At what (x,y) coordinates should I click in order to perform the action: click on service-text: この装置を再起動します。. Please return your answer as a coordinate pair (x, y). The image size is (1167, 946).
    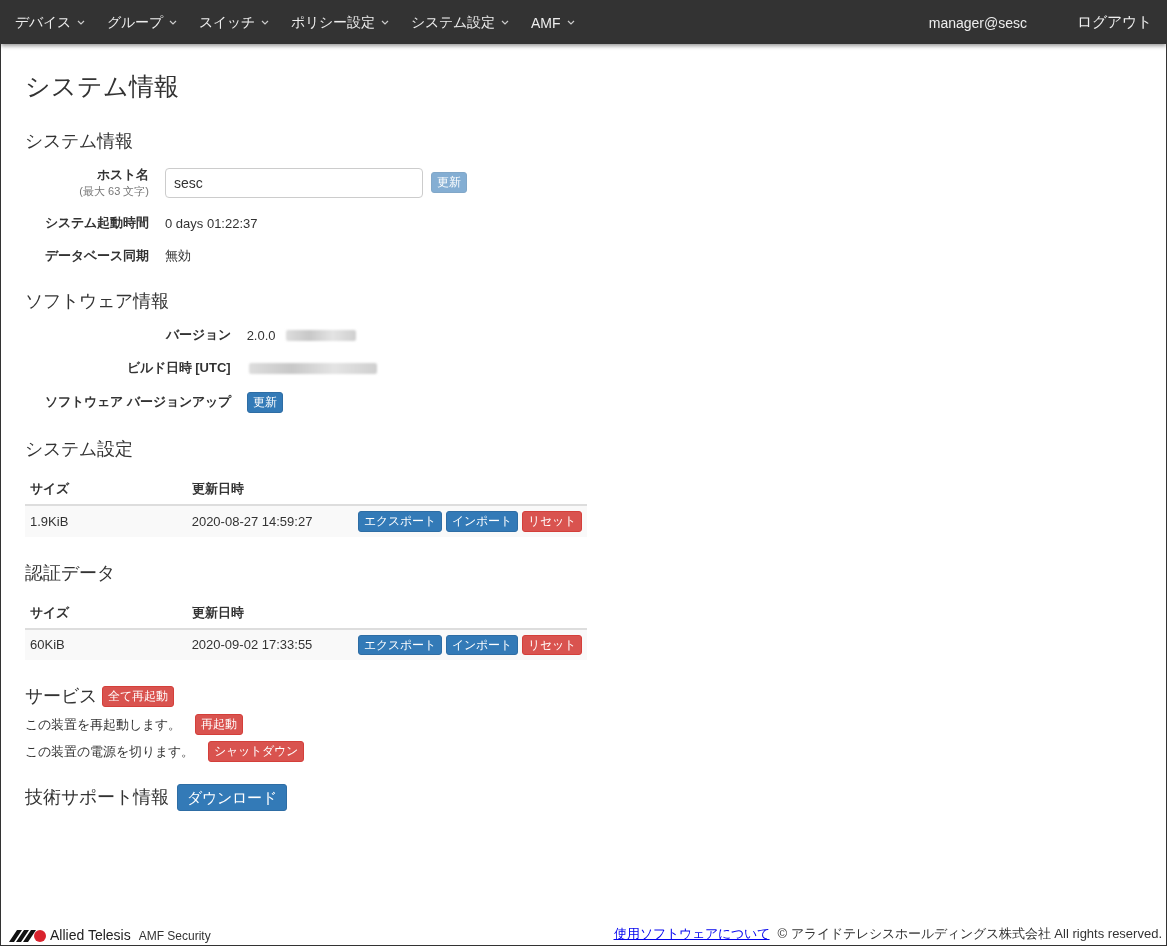
    Looking at the image, I should click on (103, 724).